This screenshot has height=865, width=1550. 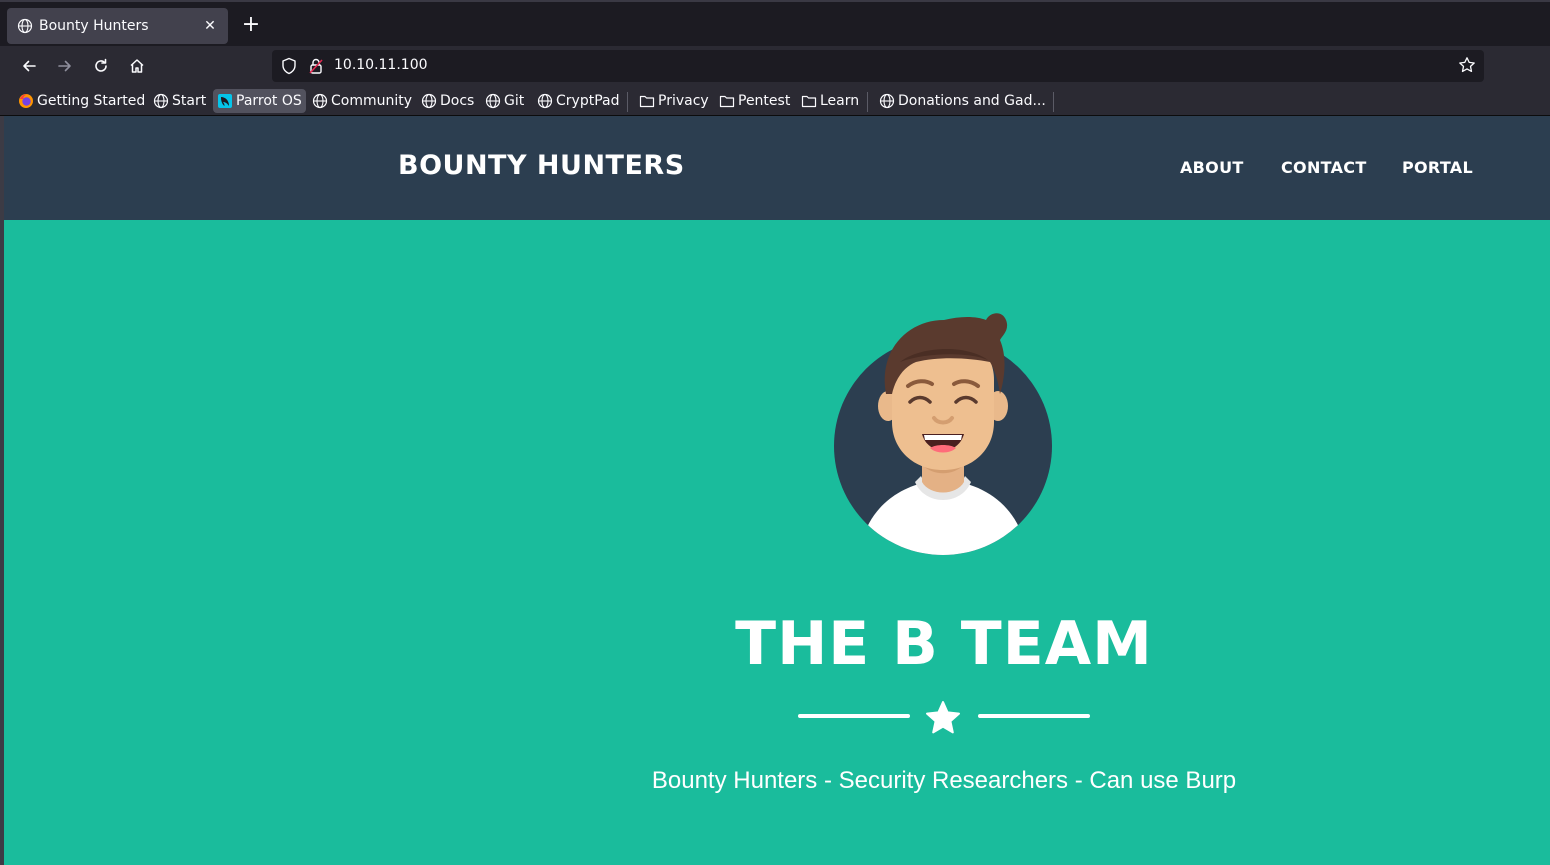 I want to click on bookmark-getting-started: Getting Started, so click(x=81, y=101).